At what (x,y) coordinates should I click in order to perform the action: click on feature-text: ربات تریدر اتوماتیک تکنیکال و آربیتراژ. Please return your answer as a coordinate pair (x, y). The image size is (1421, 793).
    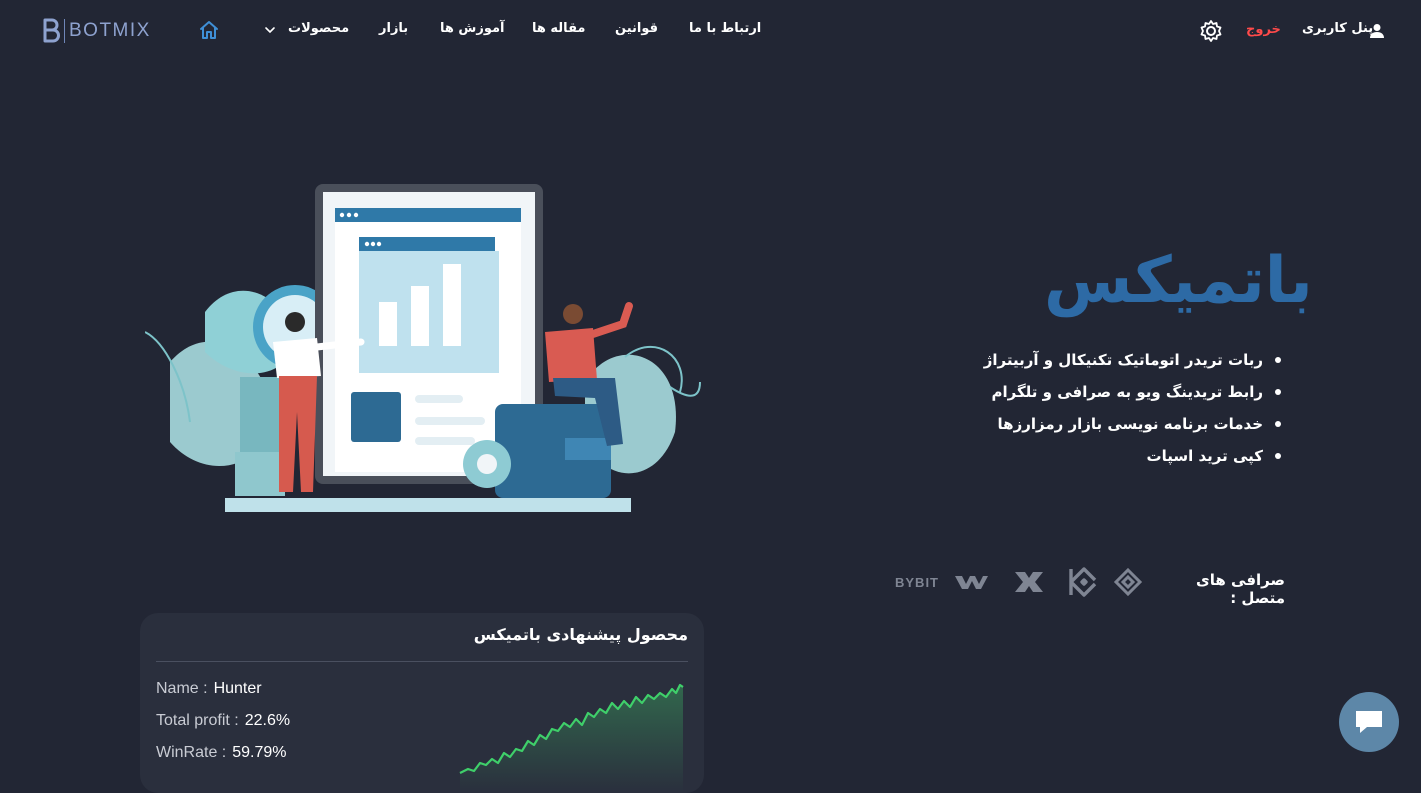
    Looking at the image, I should click on (1123, 360).